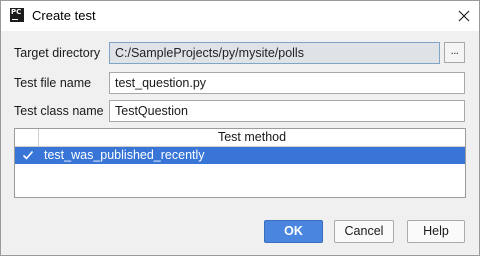 Image resolution: width=480 pixels, height=256 pixels. What do you see at coordinates (240, 16) in the screenshot?
I see `title-bar: PC Create test` at bounding box center [240, 16].